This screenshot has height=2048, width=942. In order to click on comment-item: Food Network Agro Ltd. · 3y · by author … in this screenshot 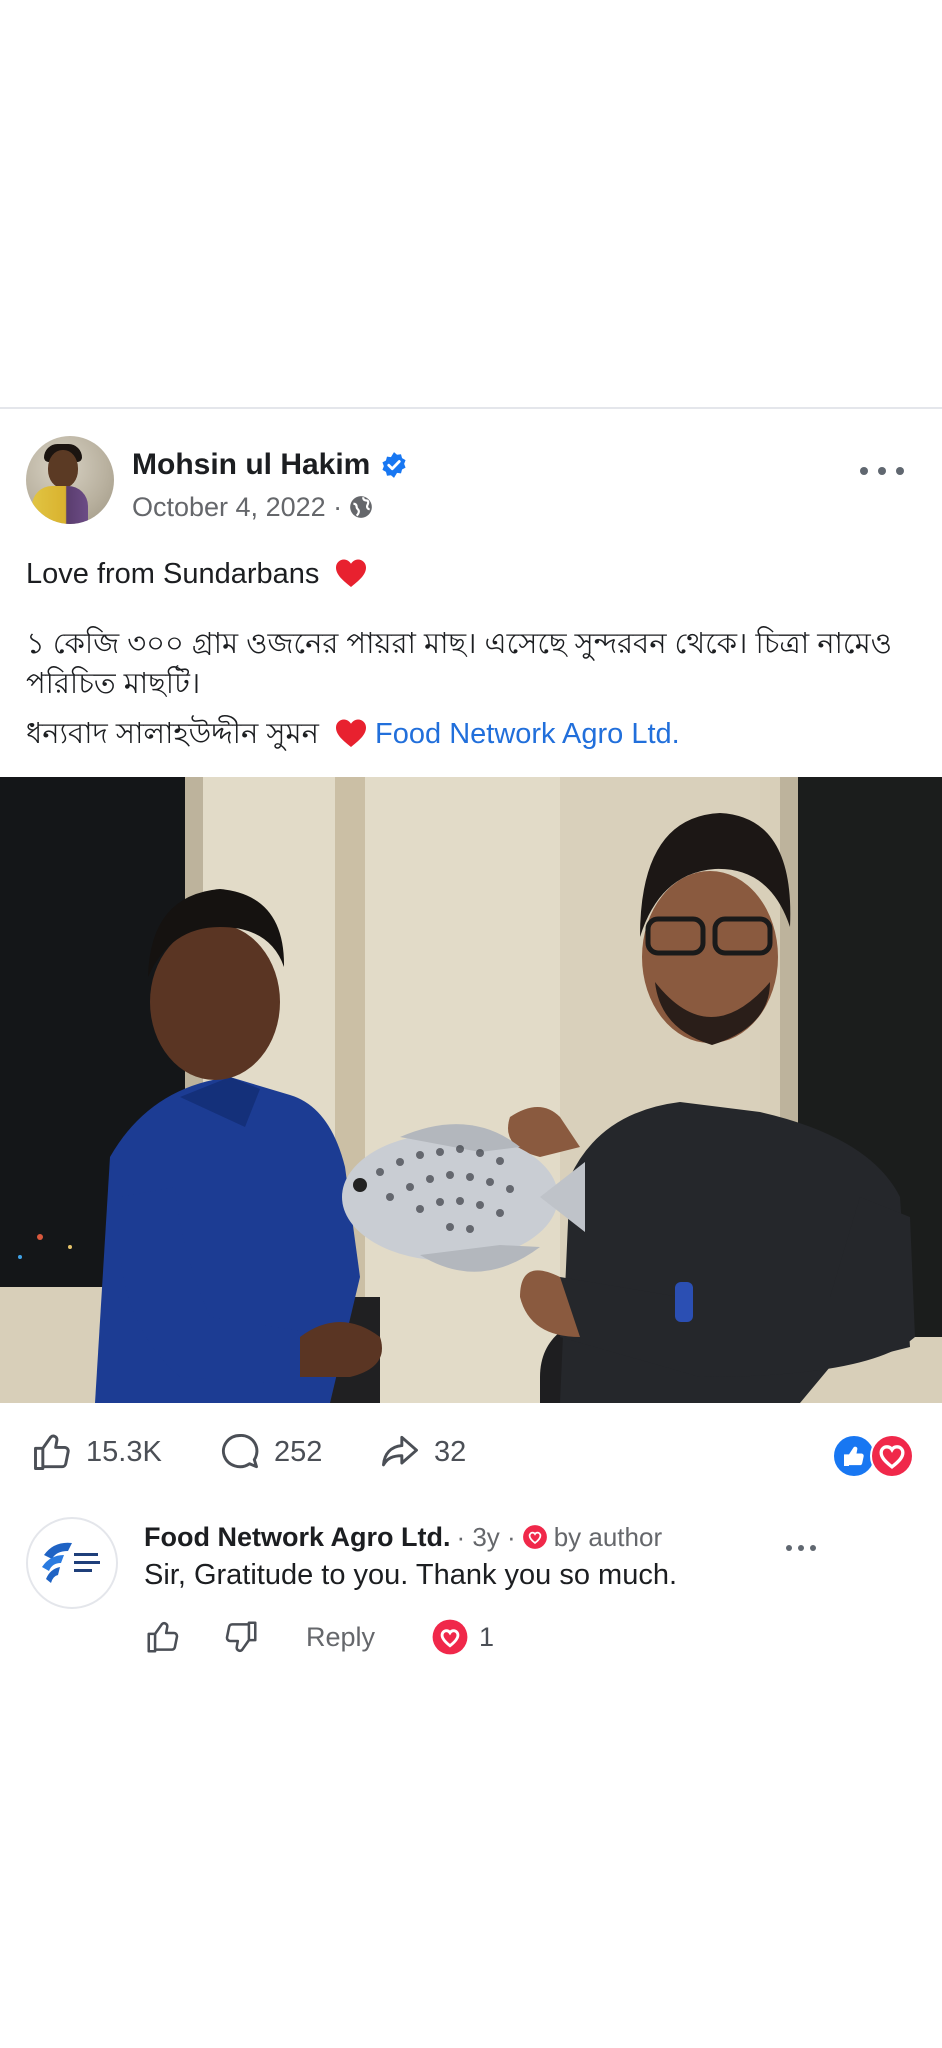, I will do `click(471, 1582)`.